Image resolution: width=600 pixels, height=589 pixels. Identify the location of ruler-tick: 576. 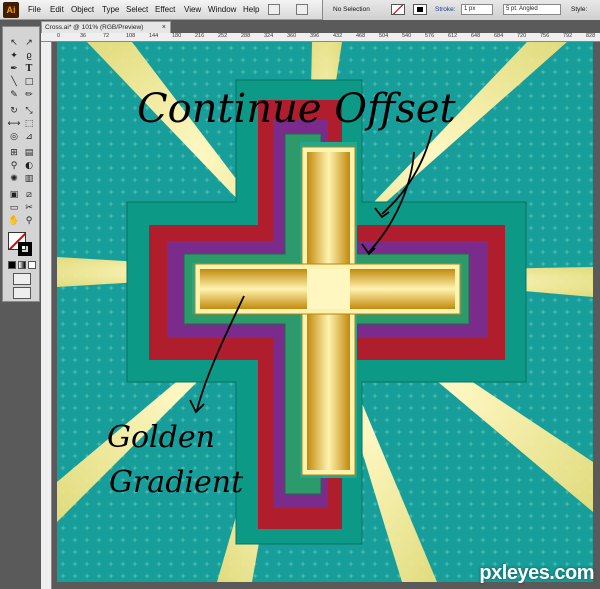
(430, 36).